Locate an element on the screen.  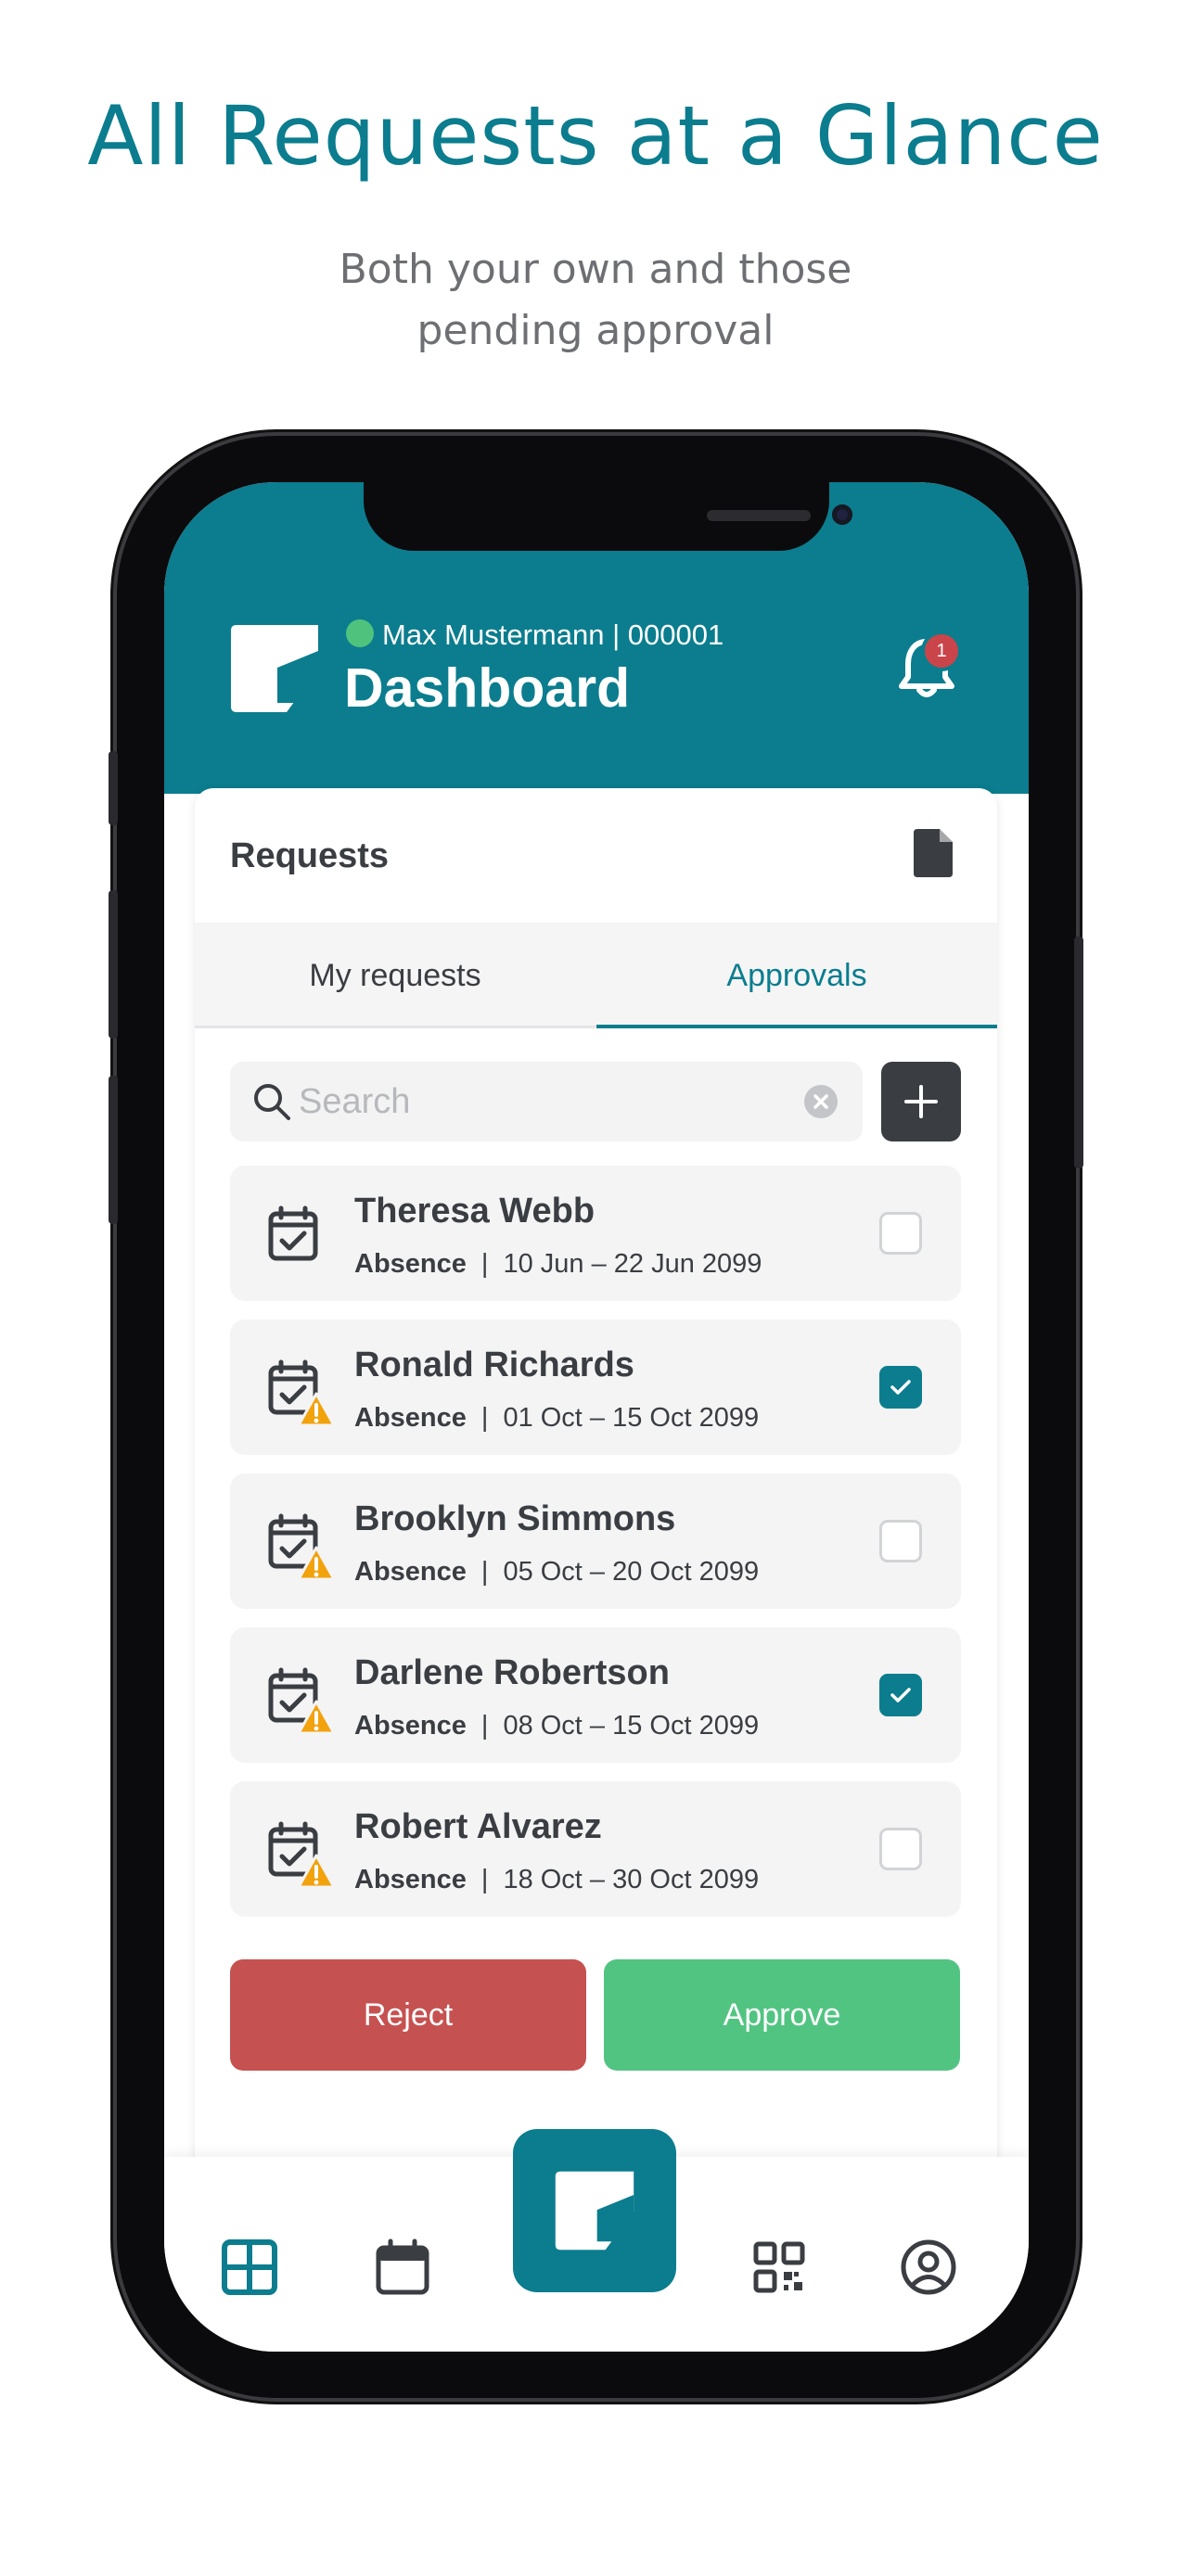
card-title: Requests is located at coordinates (310, 856).